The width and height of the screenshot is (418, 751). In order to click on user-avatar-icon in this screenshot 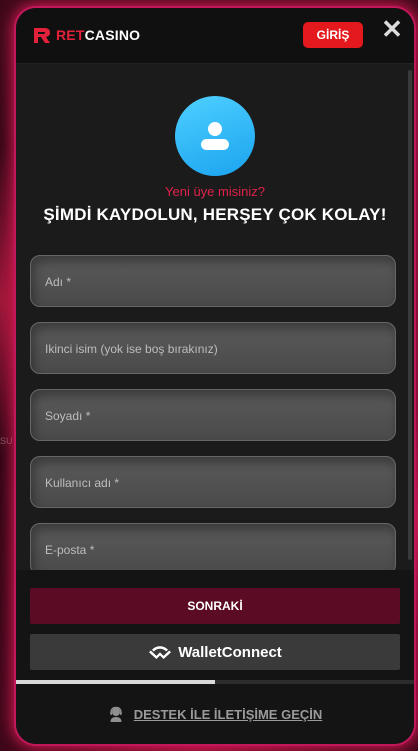, I will do `click(215, 136)`.